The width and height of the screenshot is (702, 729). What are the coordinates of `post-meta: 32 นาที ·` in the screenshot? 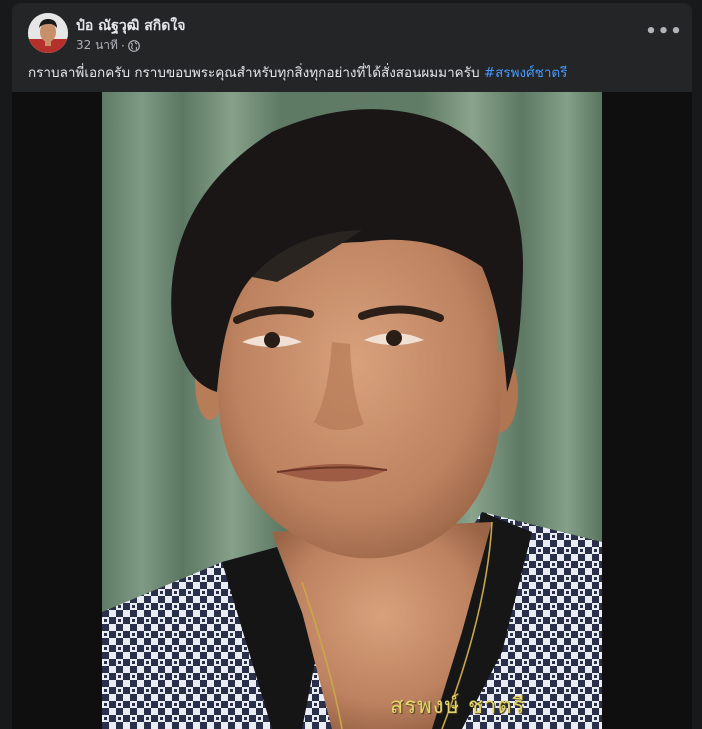 It's located at (108, 45).